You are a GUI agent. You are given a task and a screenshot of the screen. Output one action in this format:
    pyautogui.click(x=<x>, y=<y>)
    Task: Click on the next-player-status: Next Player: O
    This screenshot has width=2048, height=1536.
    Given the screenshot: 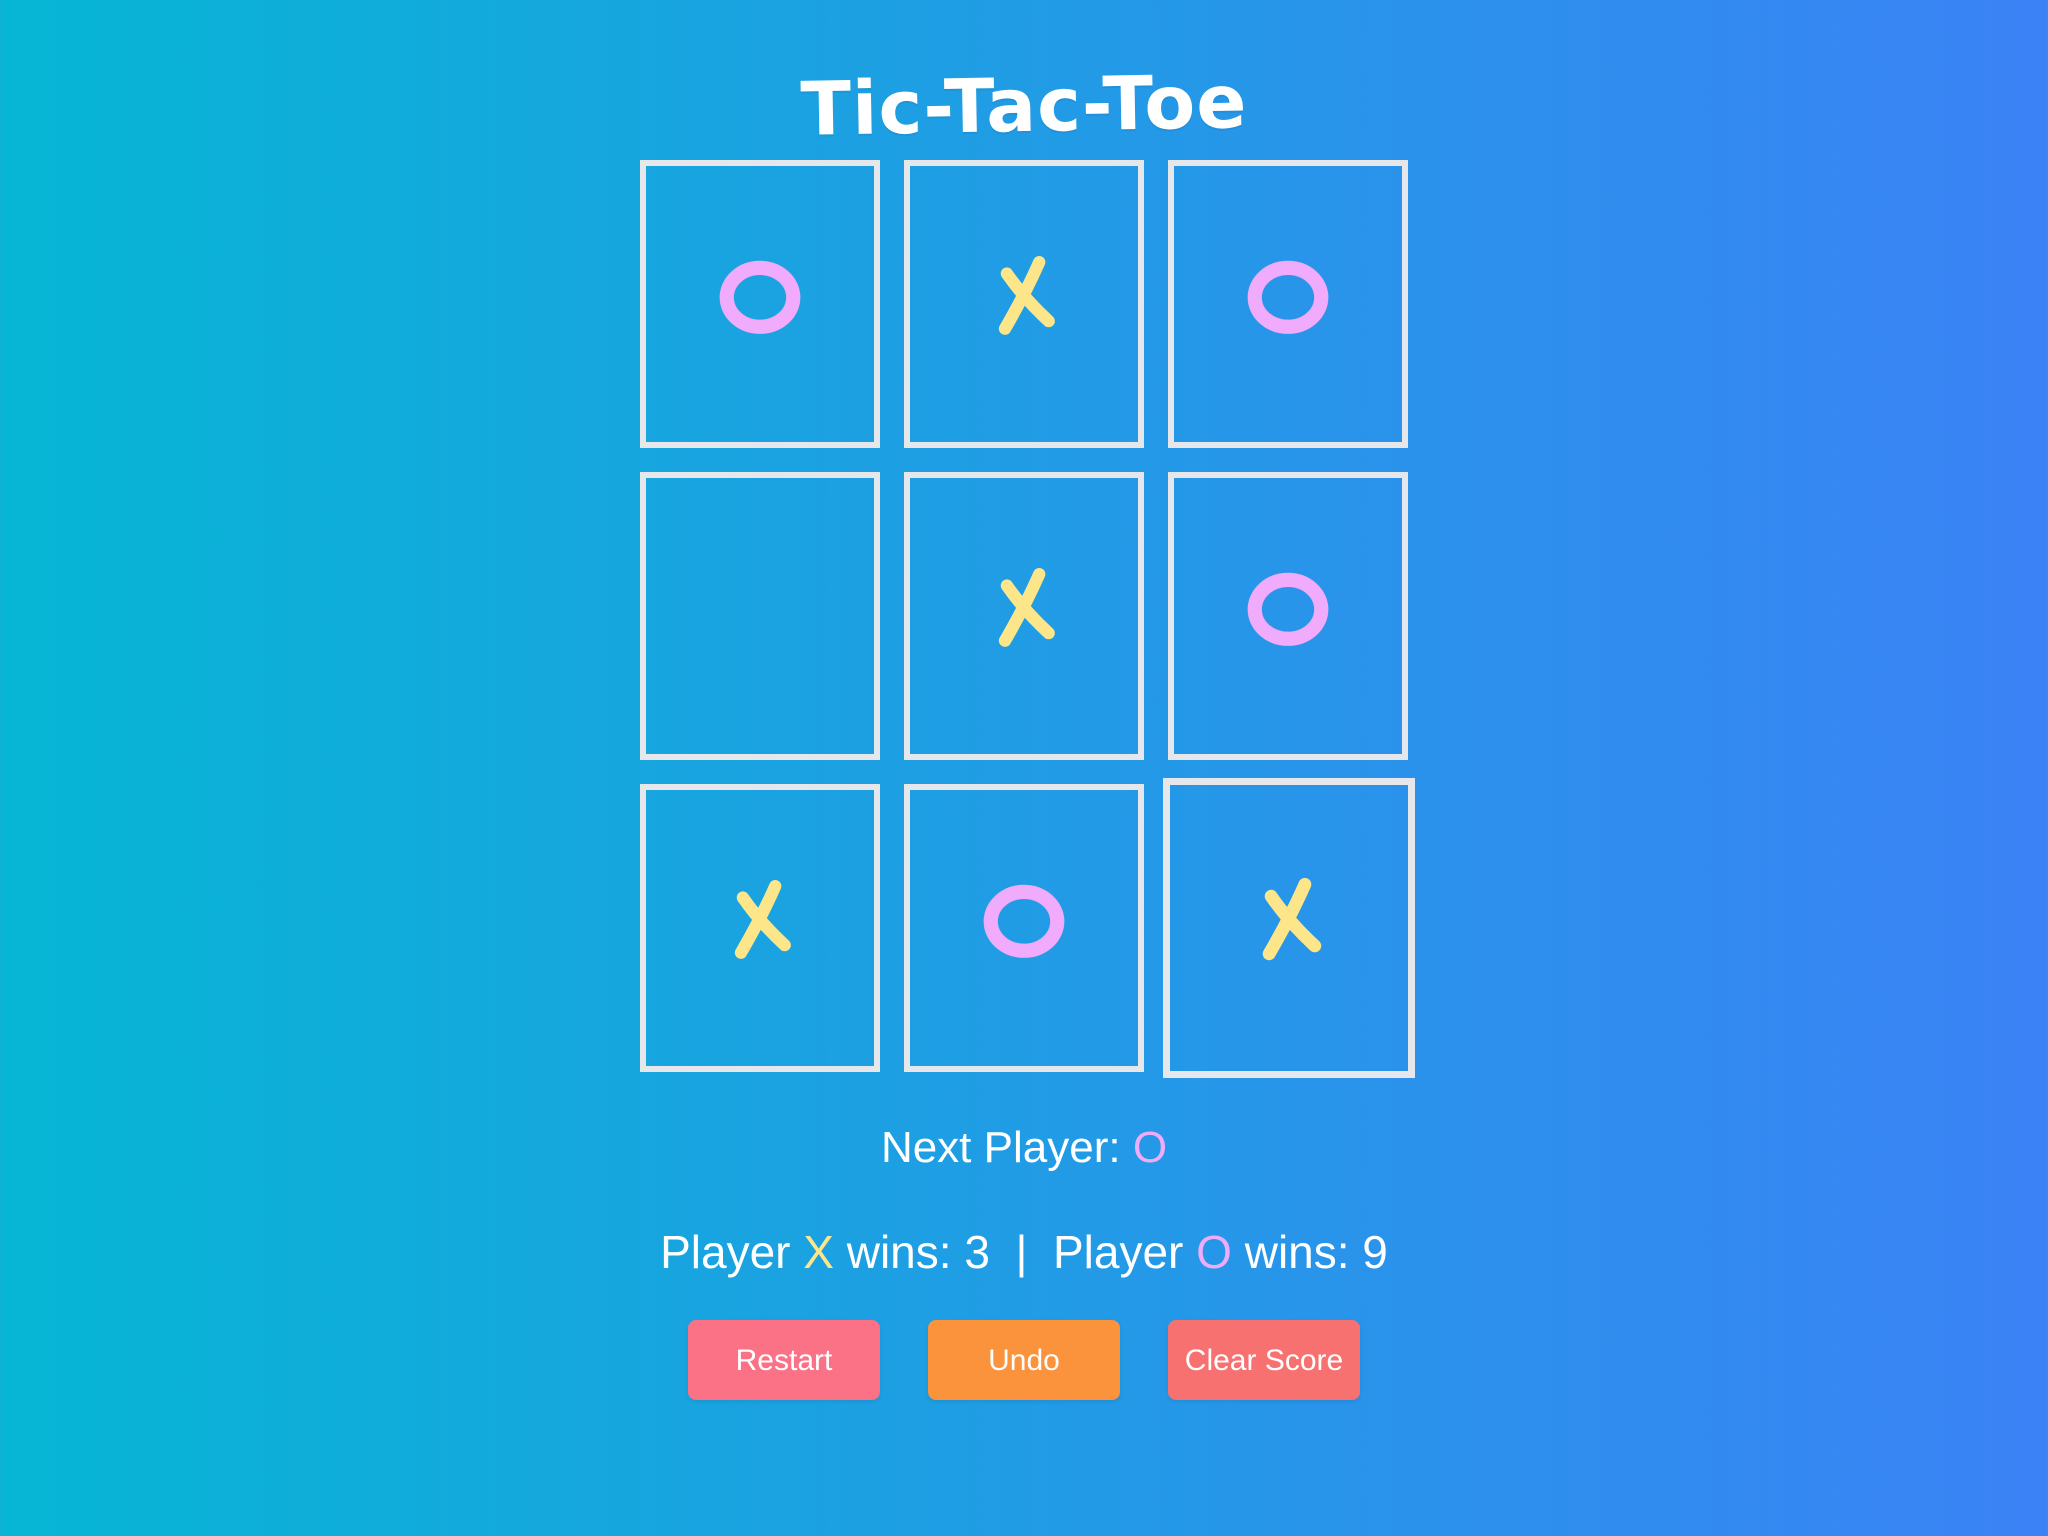 What is the action you would take?
    pyautogui.click(x=1024, y=1148)
    